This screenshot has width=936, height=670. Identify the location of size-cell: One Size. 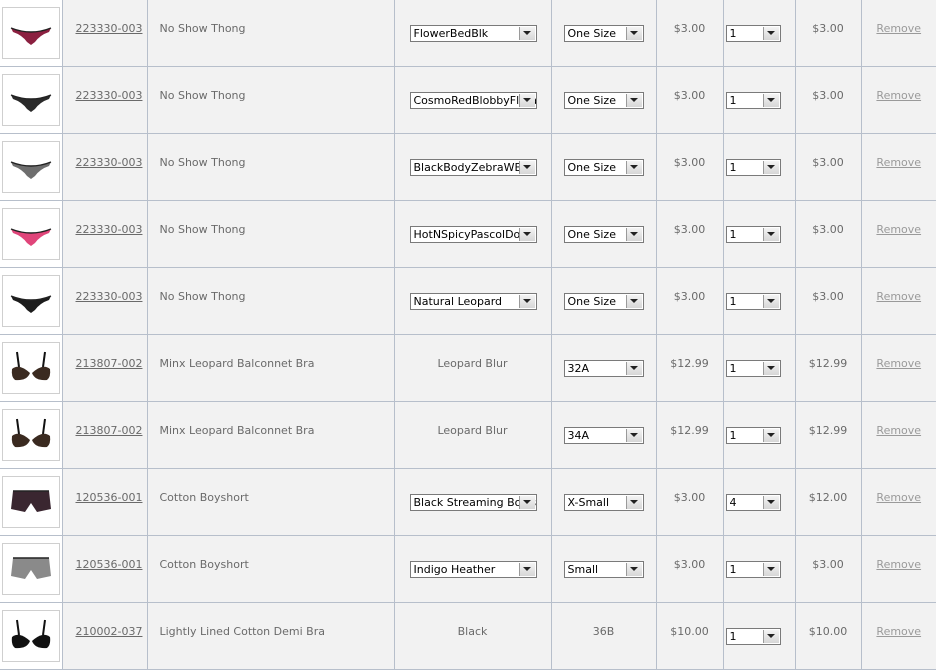
(603, 100).